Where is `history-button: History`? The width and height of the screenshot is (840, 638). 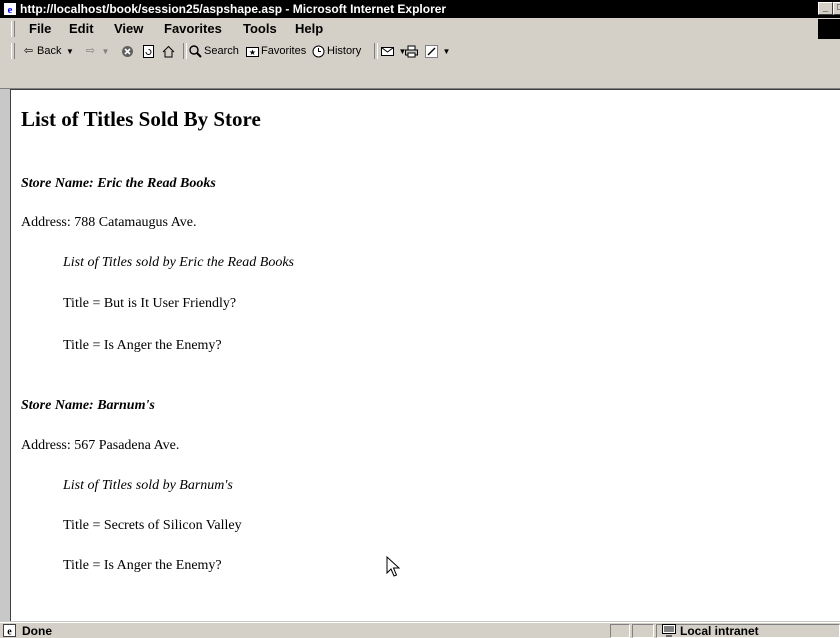 history-button: History is located at coordinates (336, 51).